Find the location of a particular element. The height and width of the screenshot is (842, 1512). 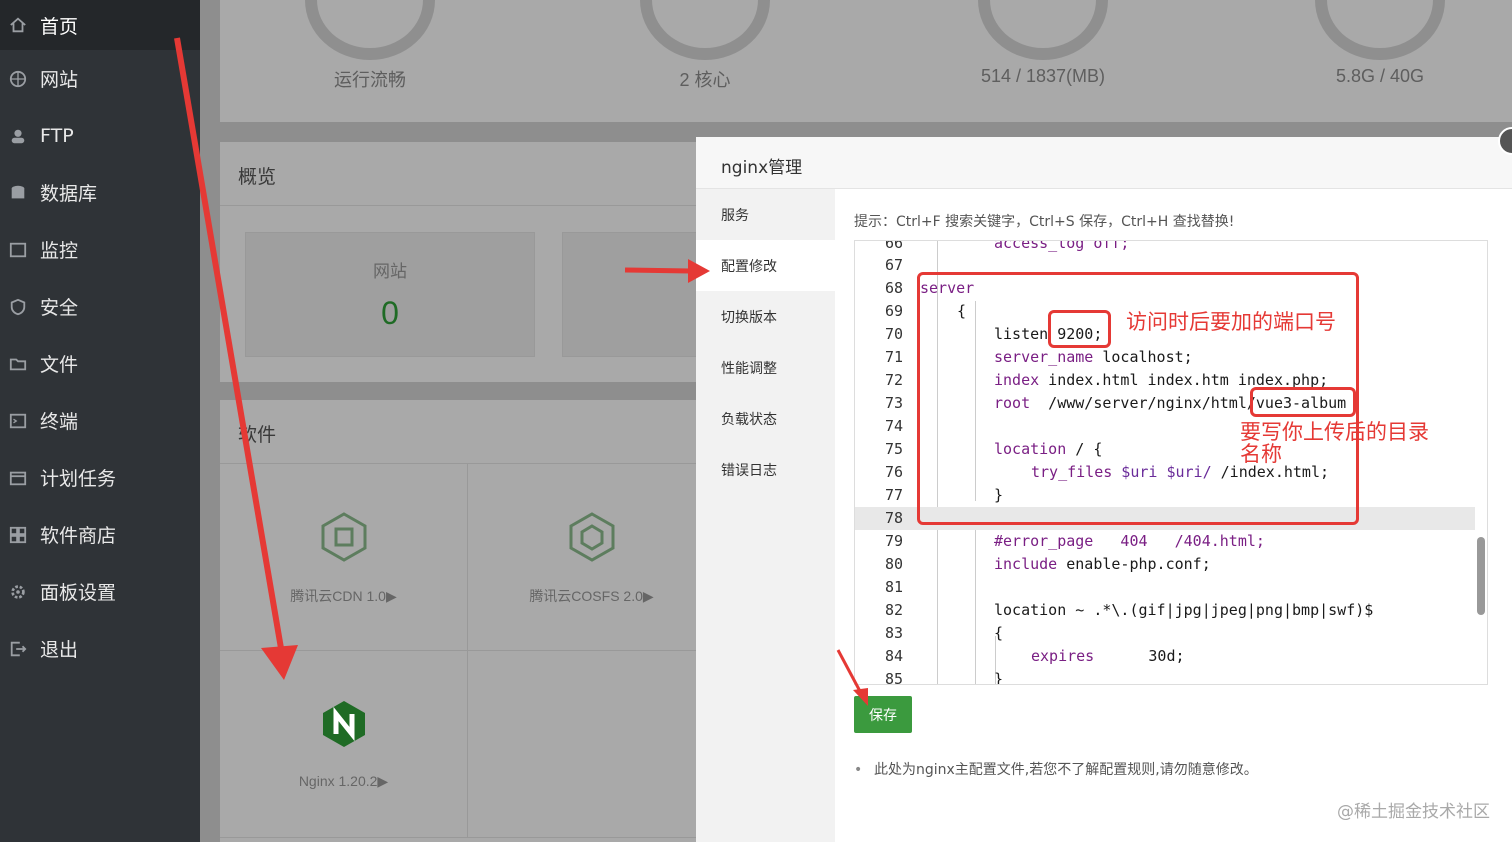

stats-card: 运行流畅 2 核心 514 / 1837(MB) 5.8G / 40G is located at coordinates (866, 61).